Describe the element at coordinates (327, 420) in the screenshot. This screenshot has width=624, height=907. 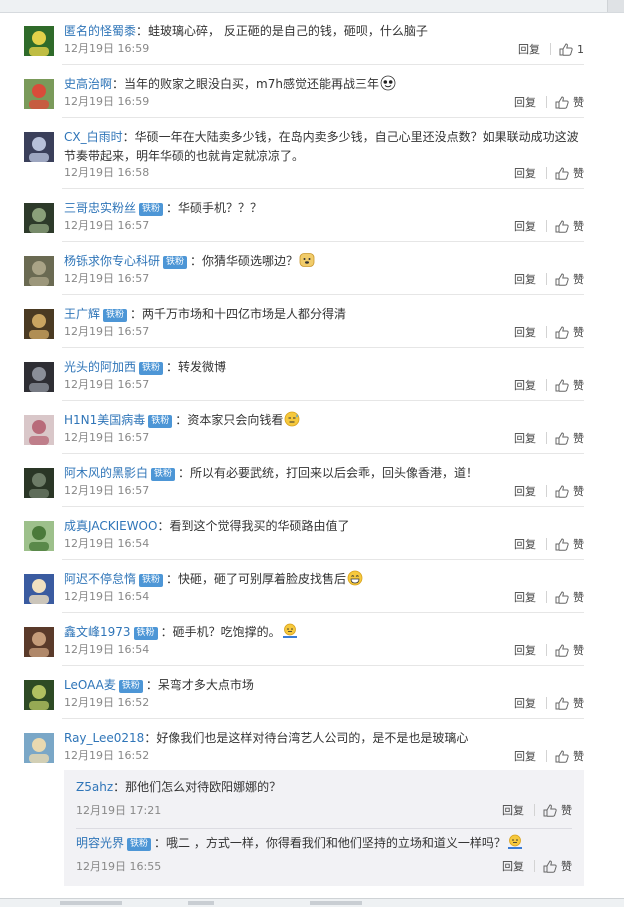
I see `comment-line: H1N1美国病毒 铁粉 ：资本家只会向钱看` at that location.